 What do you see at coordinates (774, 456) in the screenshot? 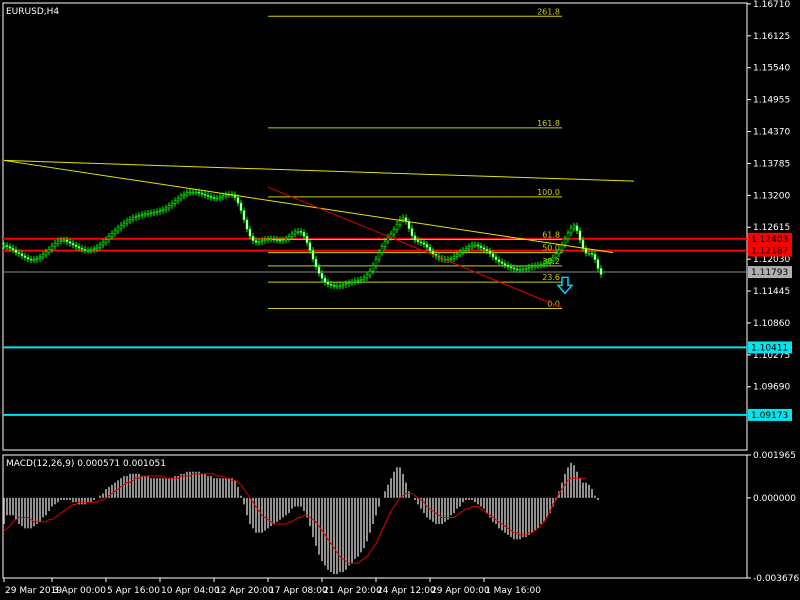
I see `macd-axis-label: 0.001965` at bounding box center [774, 456].